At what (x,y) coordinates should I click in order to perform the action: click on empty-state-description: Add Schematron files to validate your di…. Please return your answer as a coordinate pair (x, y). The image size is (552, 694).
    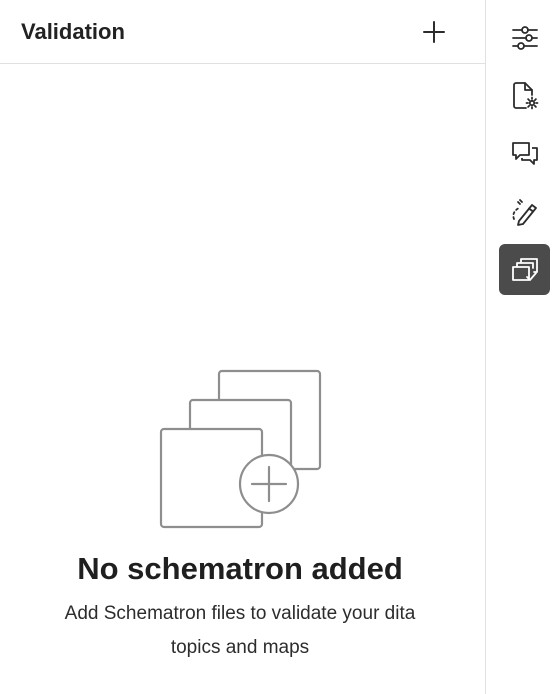
    Looking at the image, I should click on (240, 630).